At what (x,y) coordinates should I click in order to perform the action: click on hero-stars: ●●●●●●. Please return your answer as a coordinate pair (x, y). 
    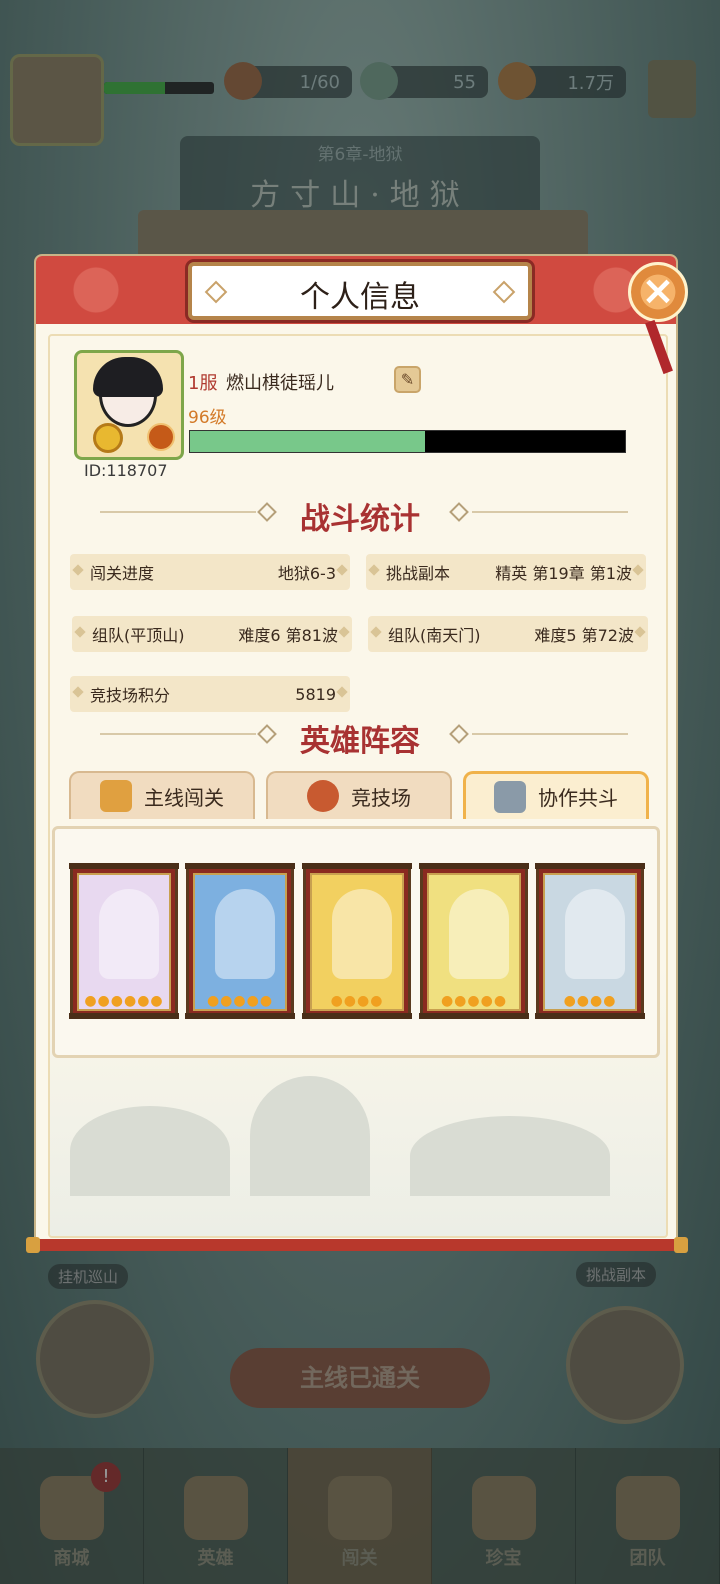
    Looking at the image, I should click on (124, 1001).